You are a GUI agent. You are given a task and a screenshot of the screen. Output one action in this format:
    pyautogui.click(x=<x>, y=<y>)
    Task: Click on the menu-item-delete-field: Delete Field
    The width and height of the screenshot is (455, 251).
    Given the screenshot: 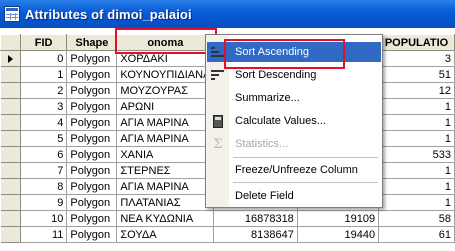 What is the action you would take?
    pyautogui.click(x=294, y=196)
    